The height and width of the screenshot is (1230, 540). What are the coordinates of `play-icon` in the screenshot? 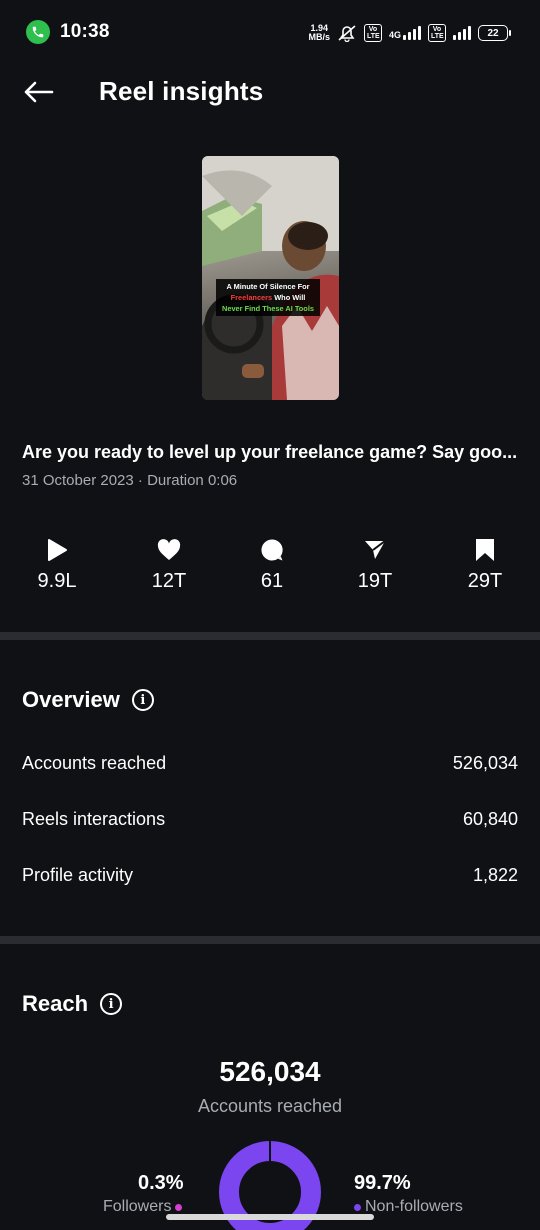 It's located at (57, 550).